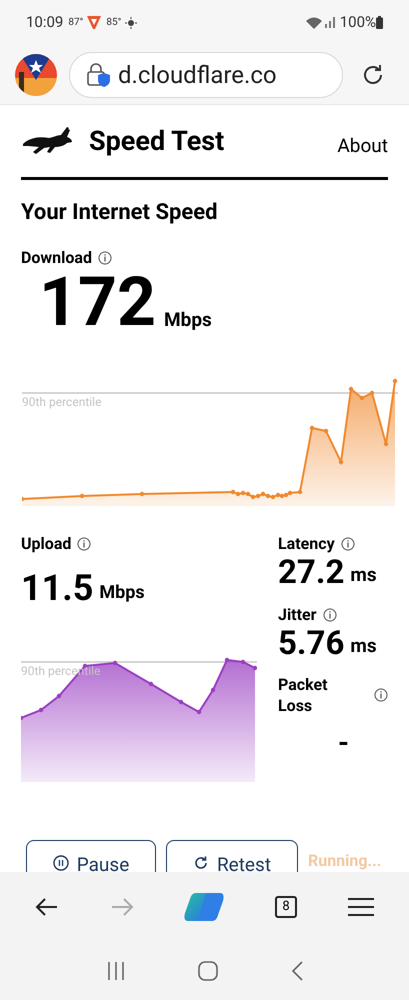 The height and width of the screenshot is (1000, 409). I want to click on temperature-text: 85°, so click(114, 23).